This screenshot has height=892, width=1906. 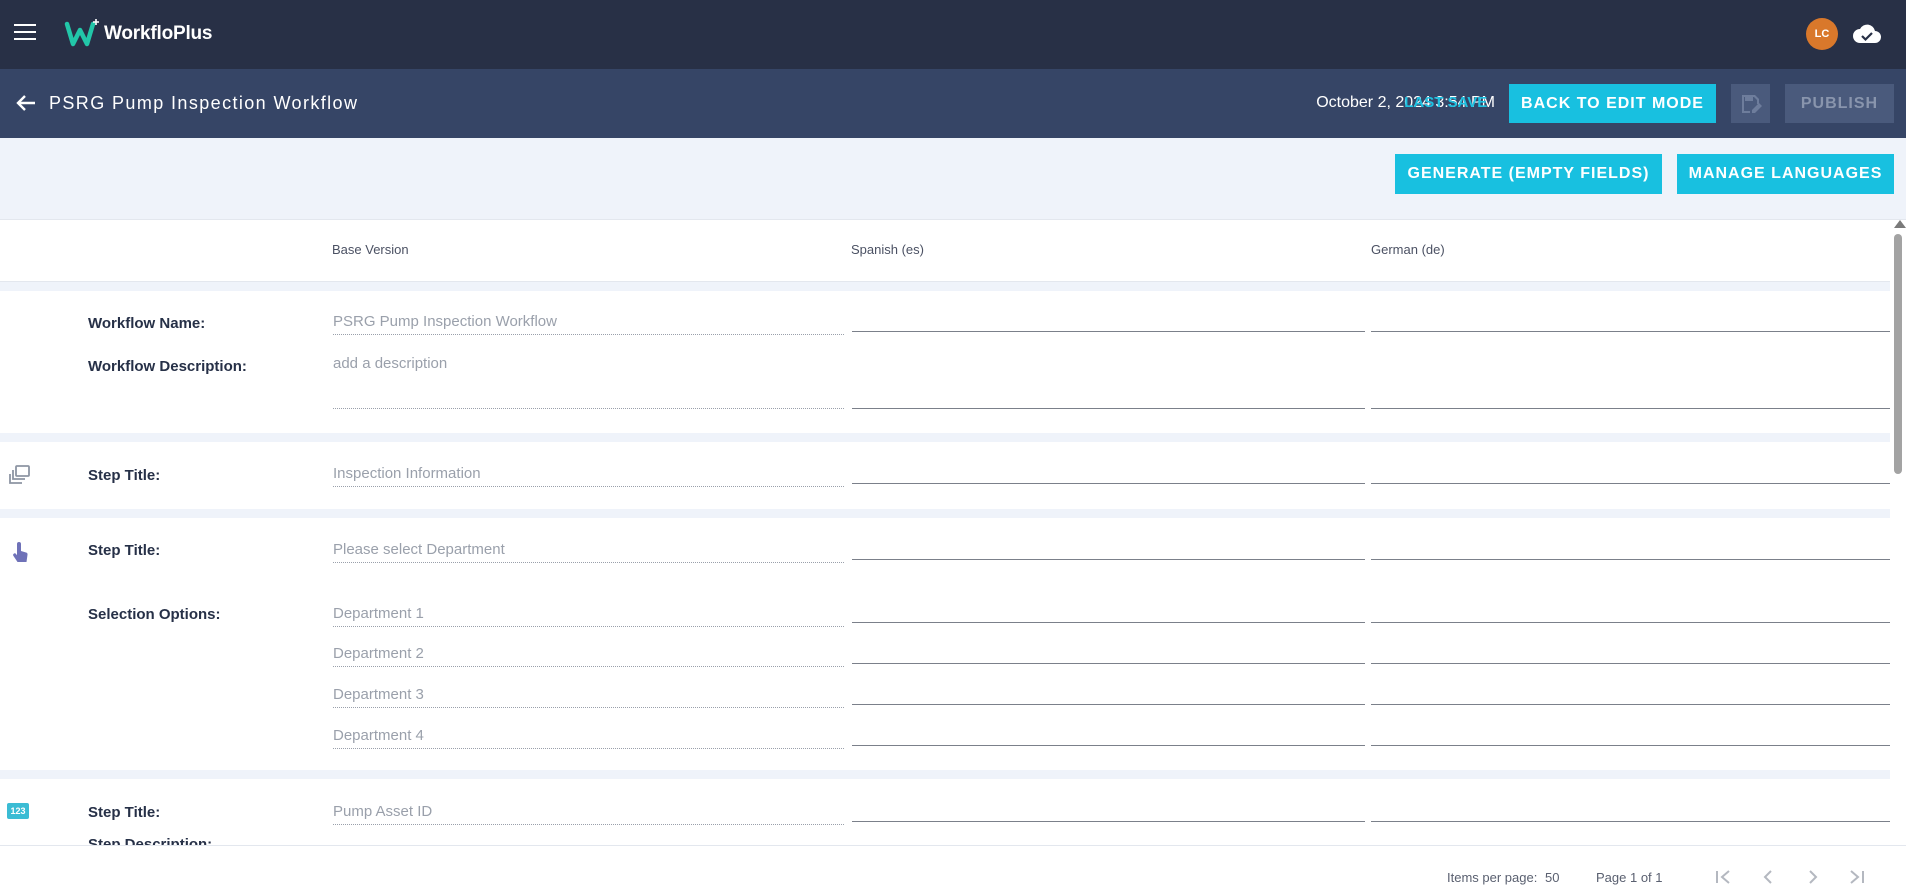 I want to click on logo-icon, so click(x=81, y=33).